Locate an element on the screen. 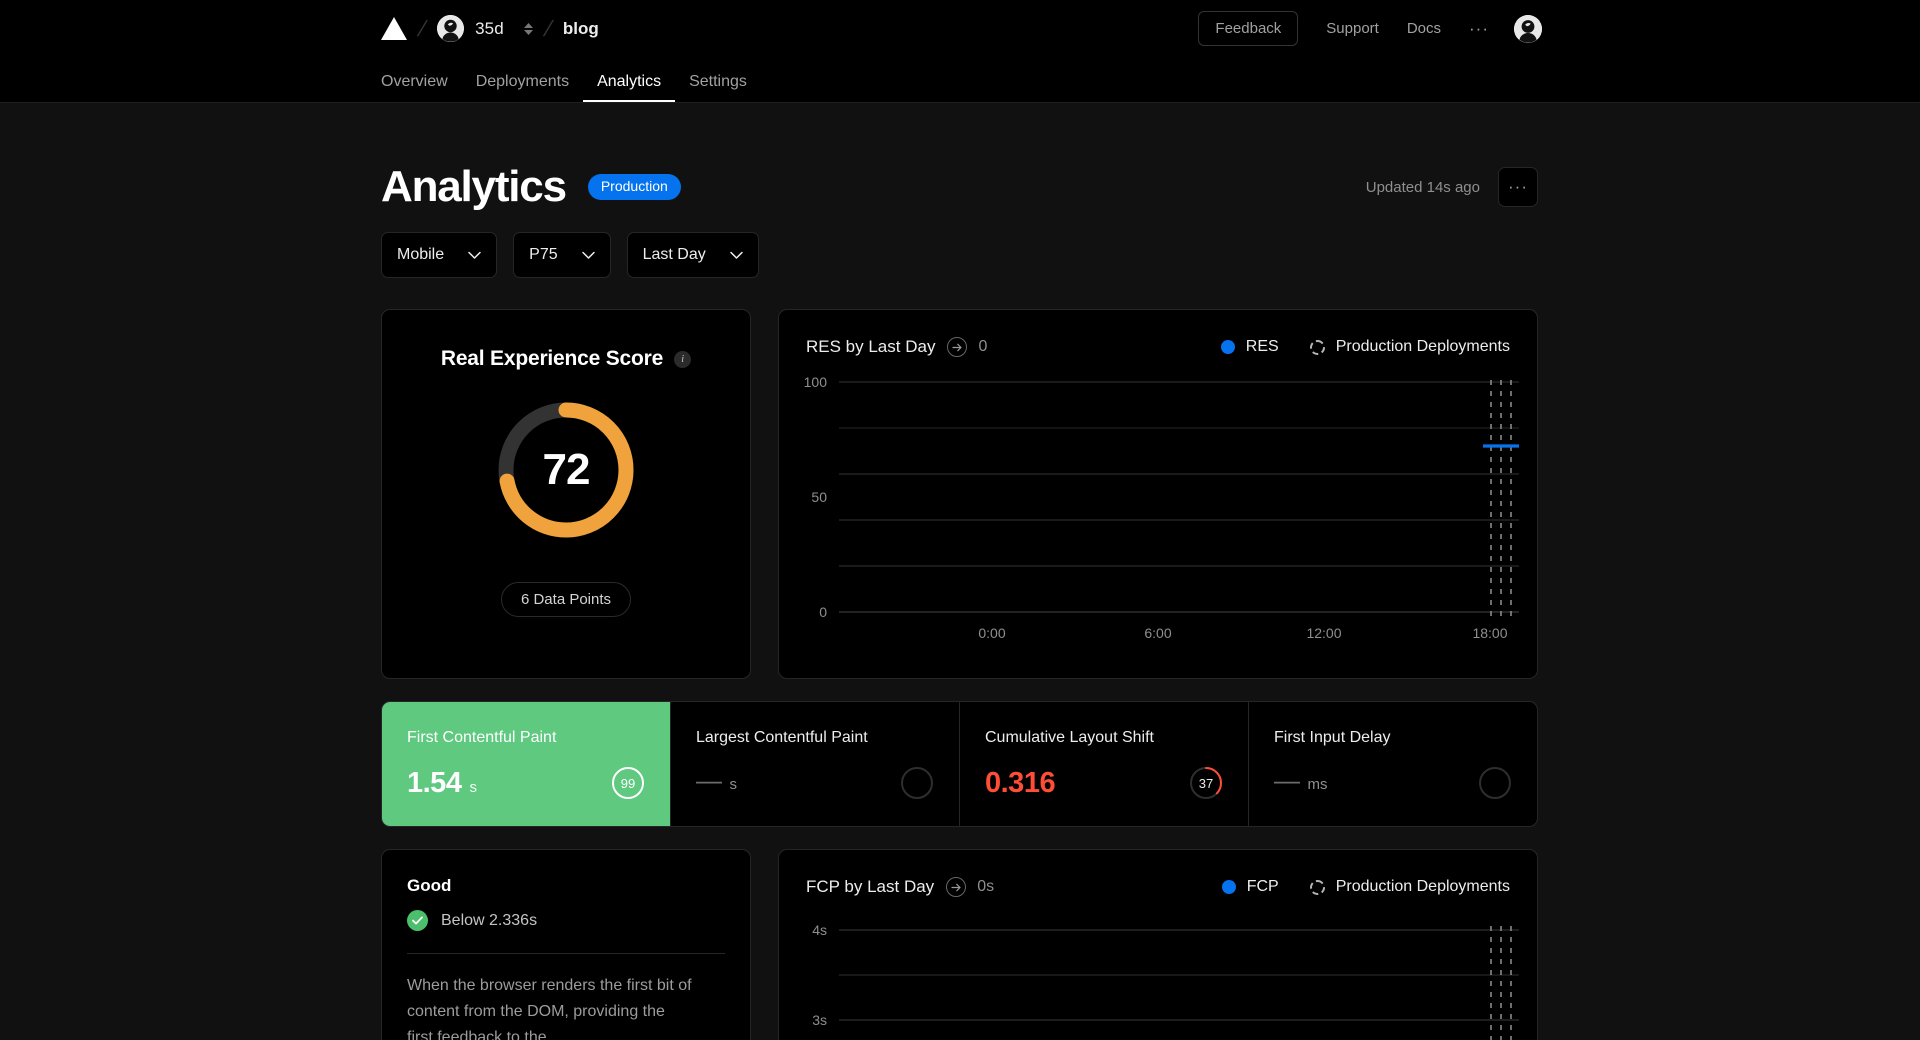 This screenshot has height=1040, width=1920. breadcrumb-team: 35d is located at coordinates (485, 28).